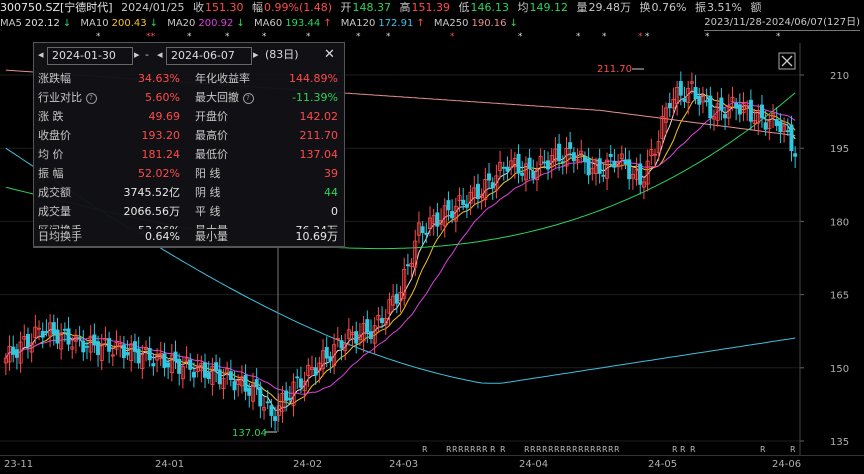 The height and width of the screenshot is (474, 864). I want to click on stat-label: 收盘价, so click(54, 135).